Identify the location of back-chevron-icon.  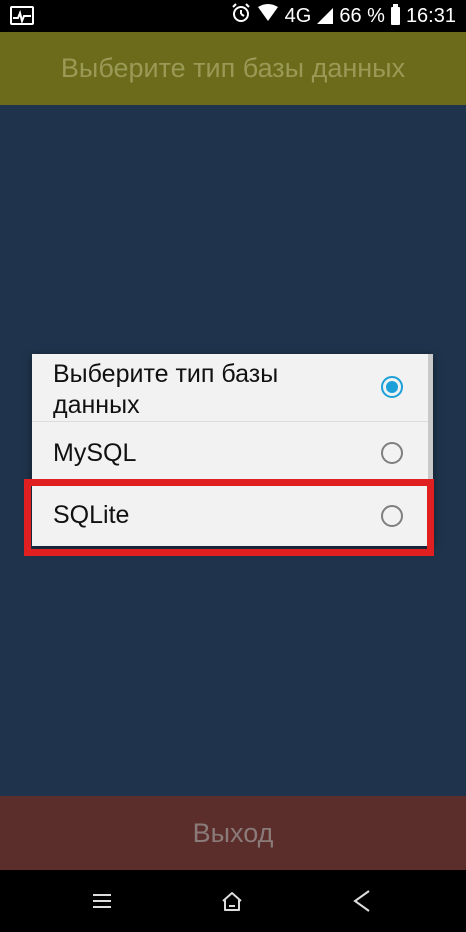
(362, 901).